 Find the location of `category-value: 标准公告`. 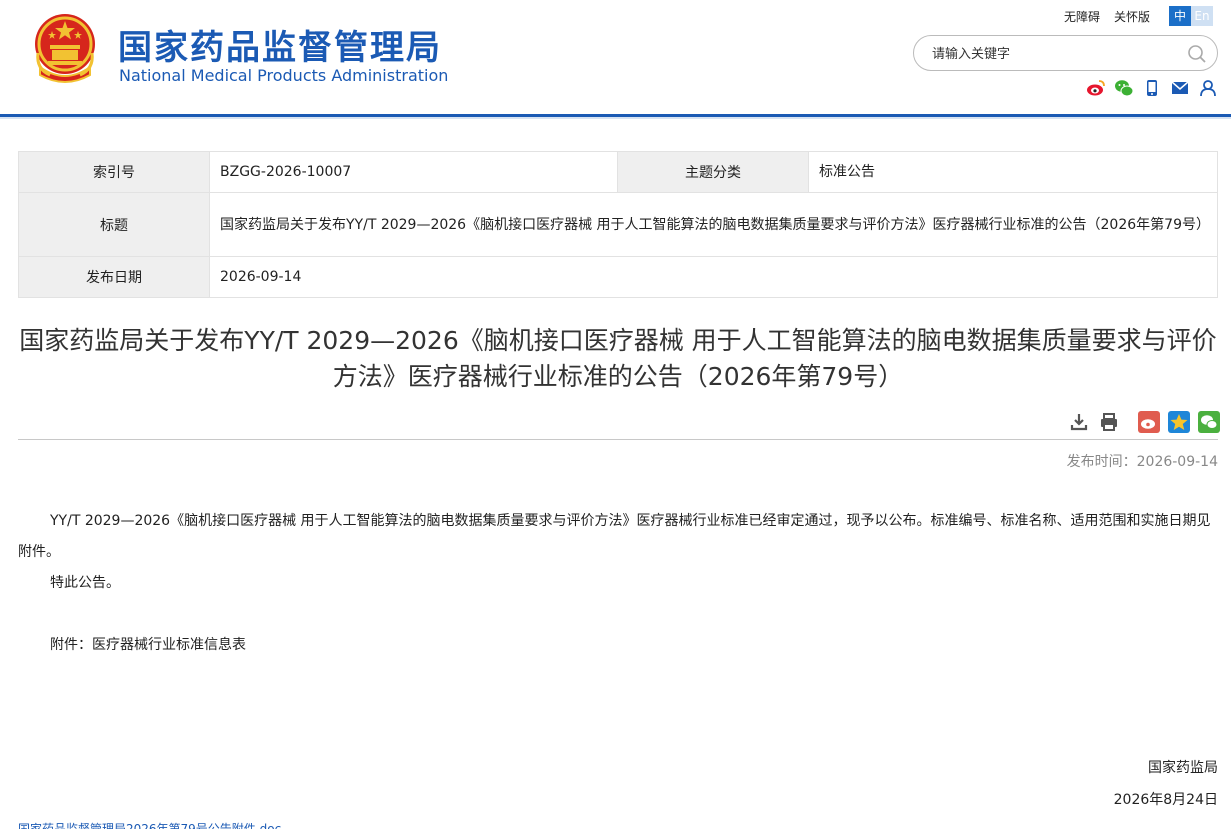

category-value: 标准公告 is located at coordinates (1013, 172).